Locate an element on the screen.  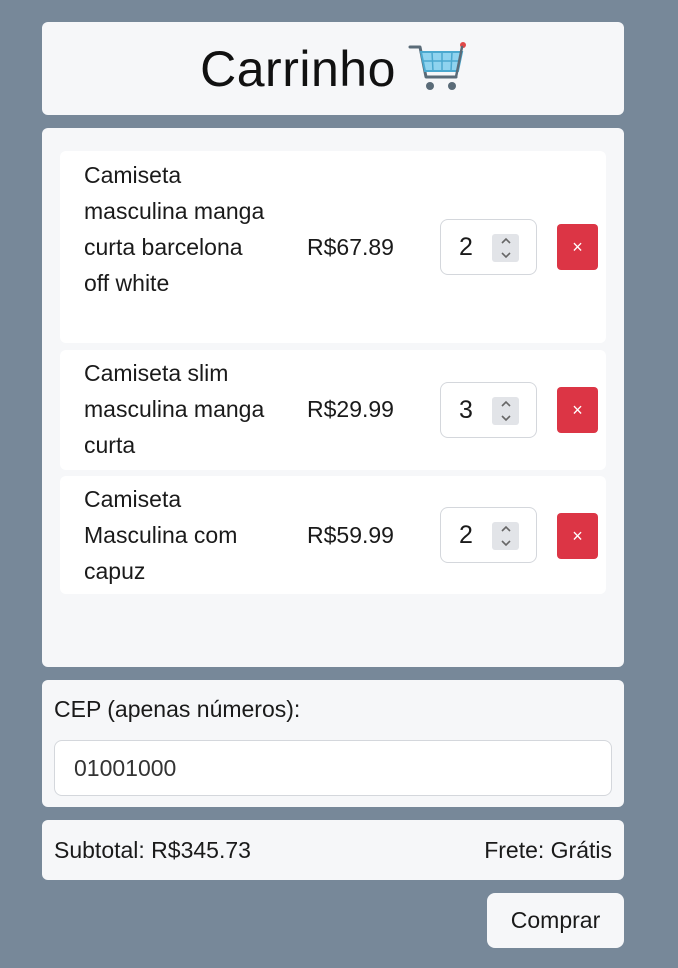
header-panel: Carrinho is located at coordinates (333, 68).